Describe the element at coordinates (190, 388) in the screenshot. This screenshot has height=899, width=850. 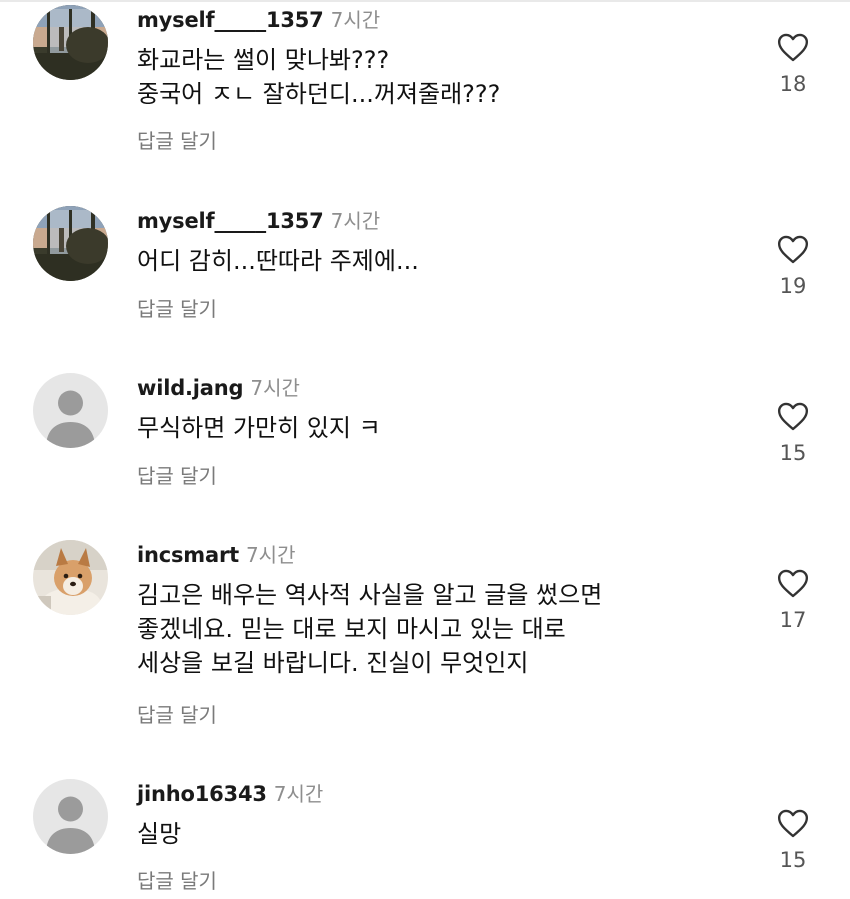
I see `username: wild.jang` at that location.